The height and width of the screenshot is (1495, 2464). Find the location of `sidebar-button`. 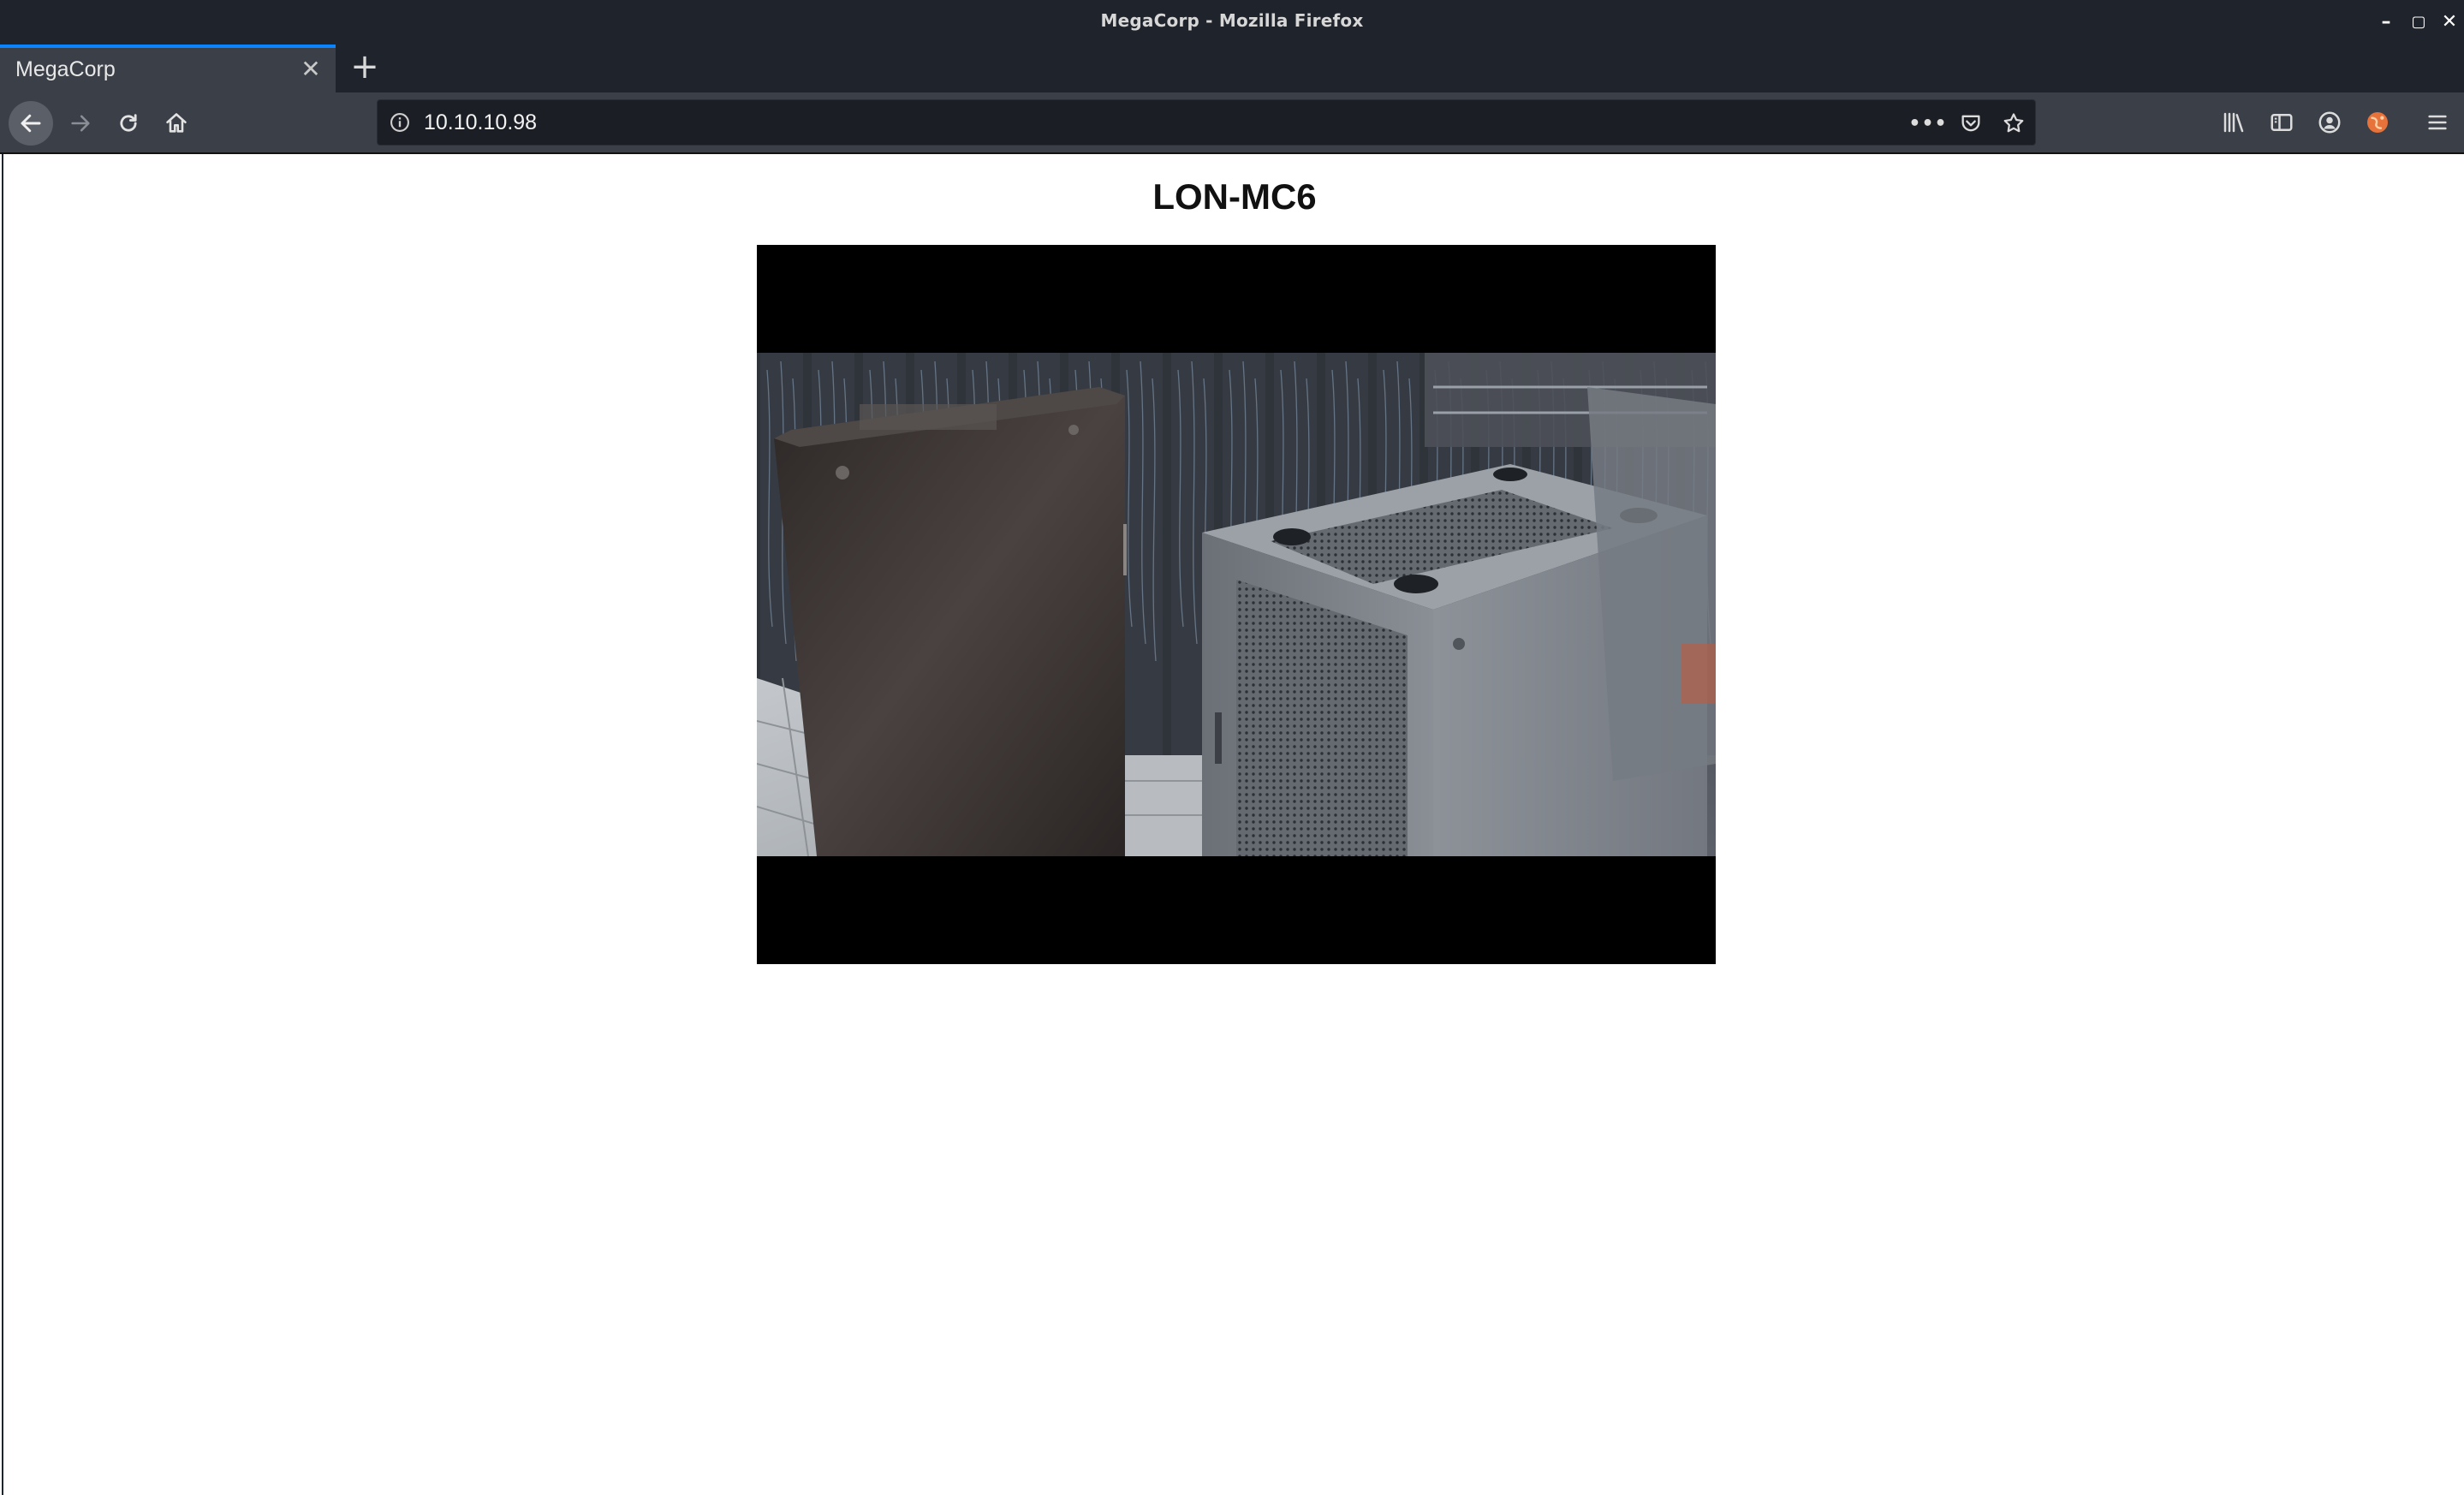

sidebar-button is located at coordinates (2281, 122).